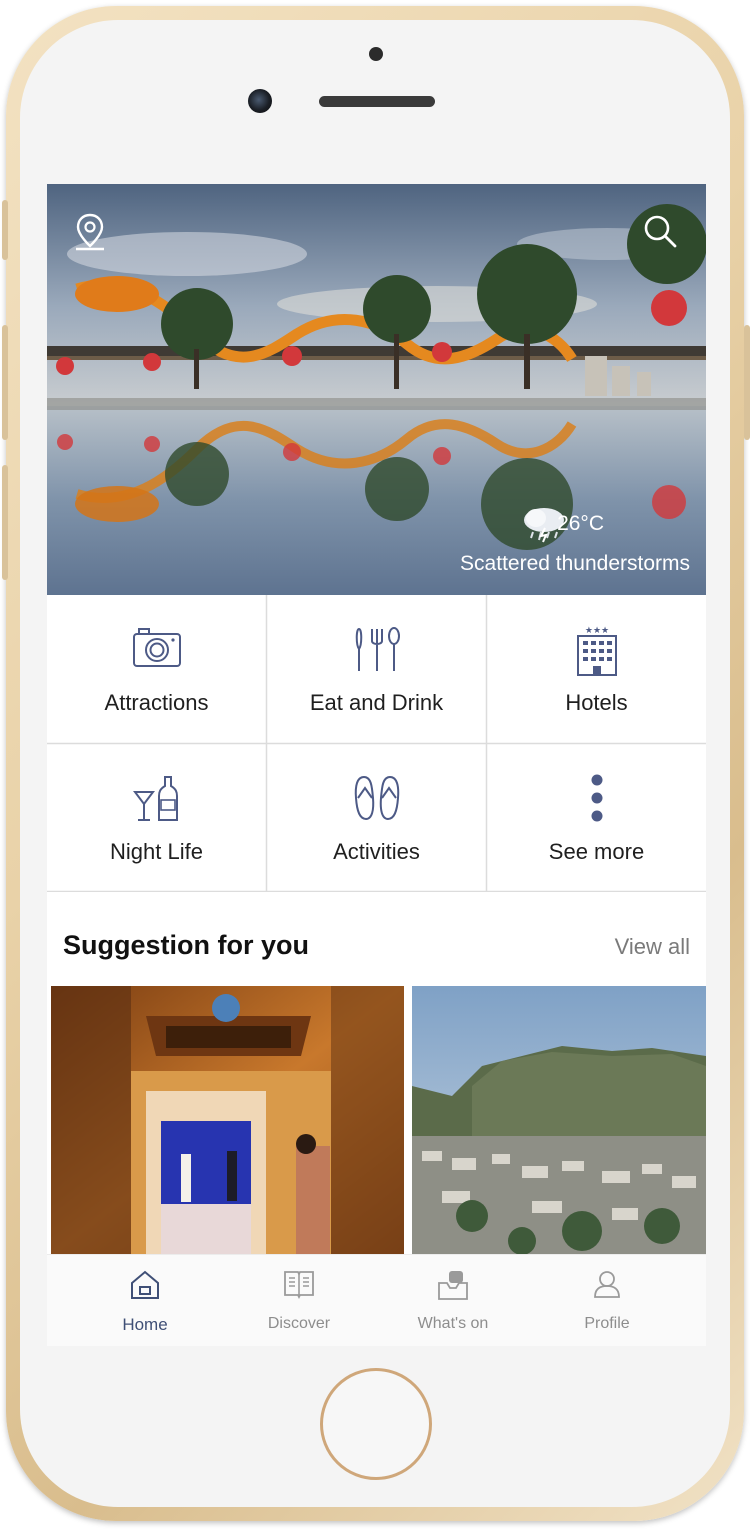 This screenshot has height=1529, width=752. I want to click on category-hotels: ★★★ Hotels, so click(596, 669).